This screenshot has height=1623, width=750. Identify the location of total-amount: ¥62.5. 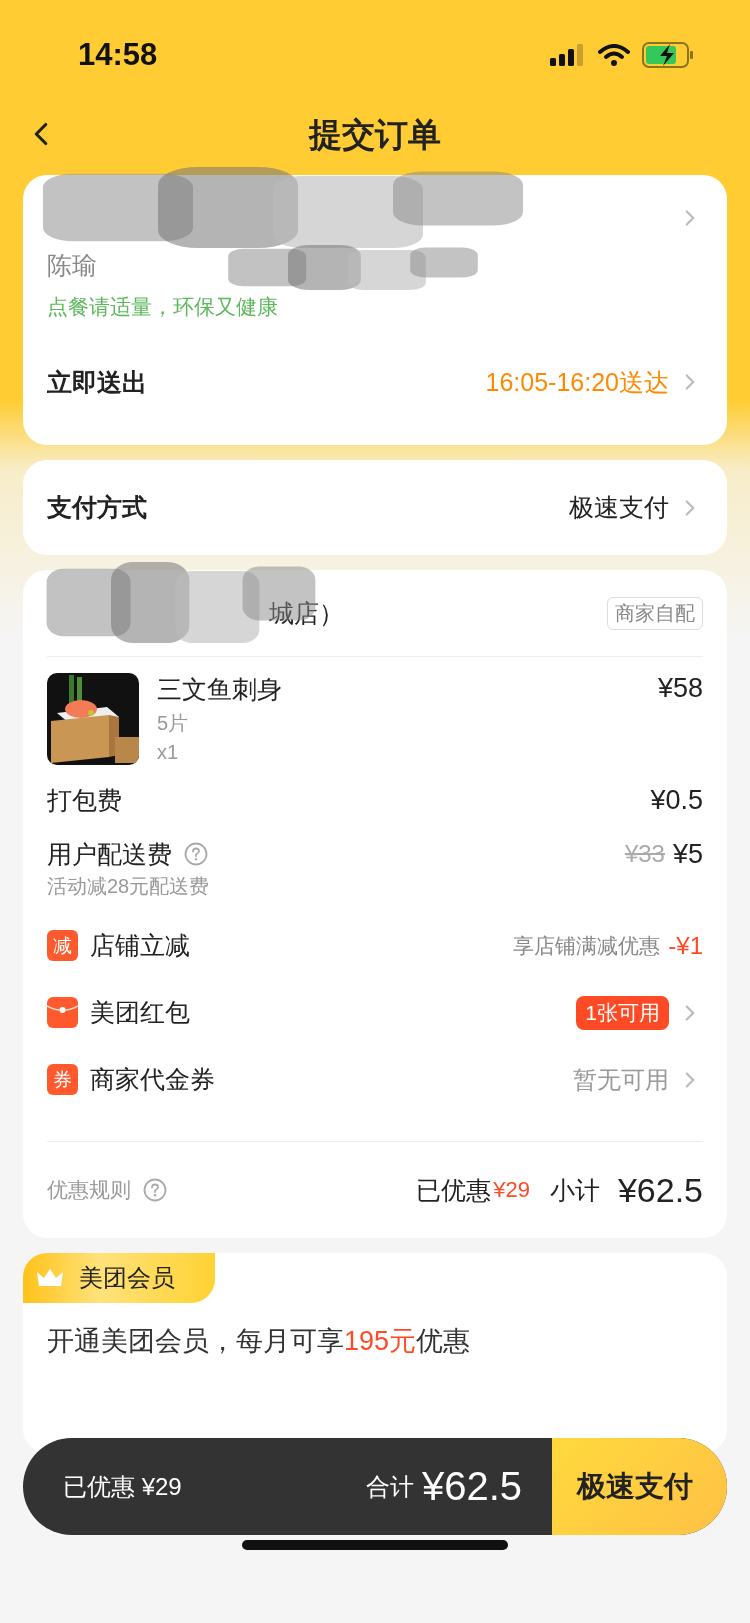
(471, 1486).